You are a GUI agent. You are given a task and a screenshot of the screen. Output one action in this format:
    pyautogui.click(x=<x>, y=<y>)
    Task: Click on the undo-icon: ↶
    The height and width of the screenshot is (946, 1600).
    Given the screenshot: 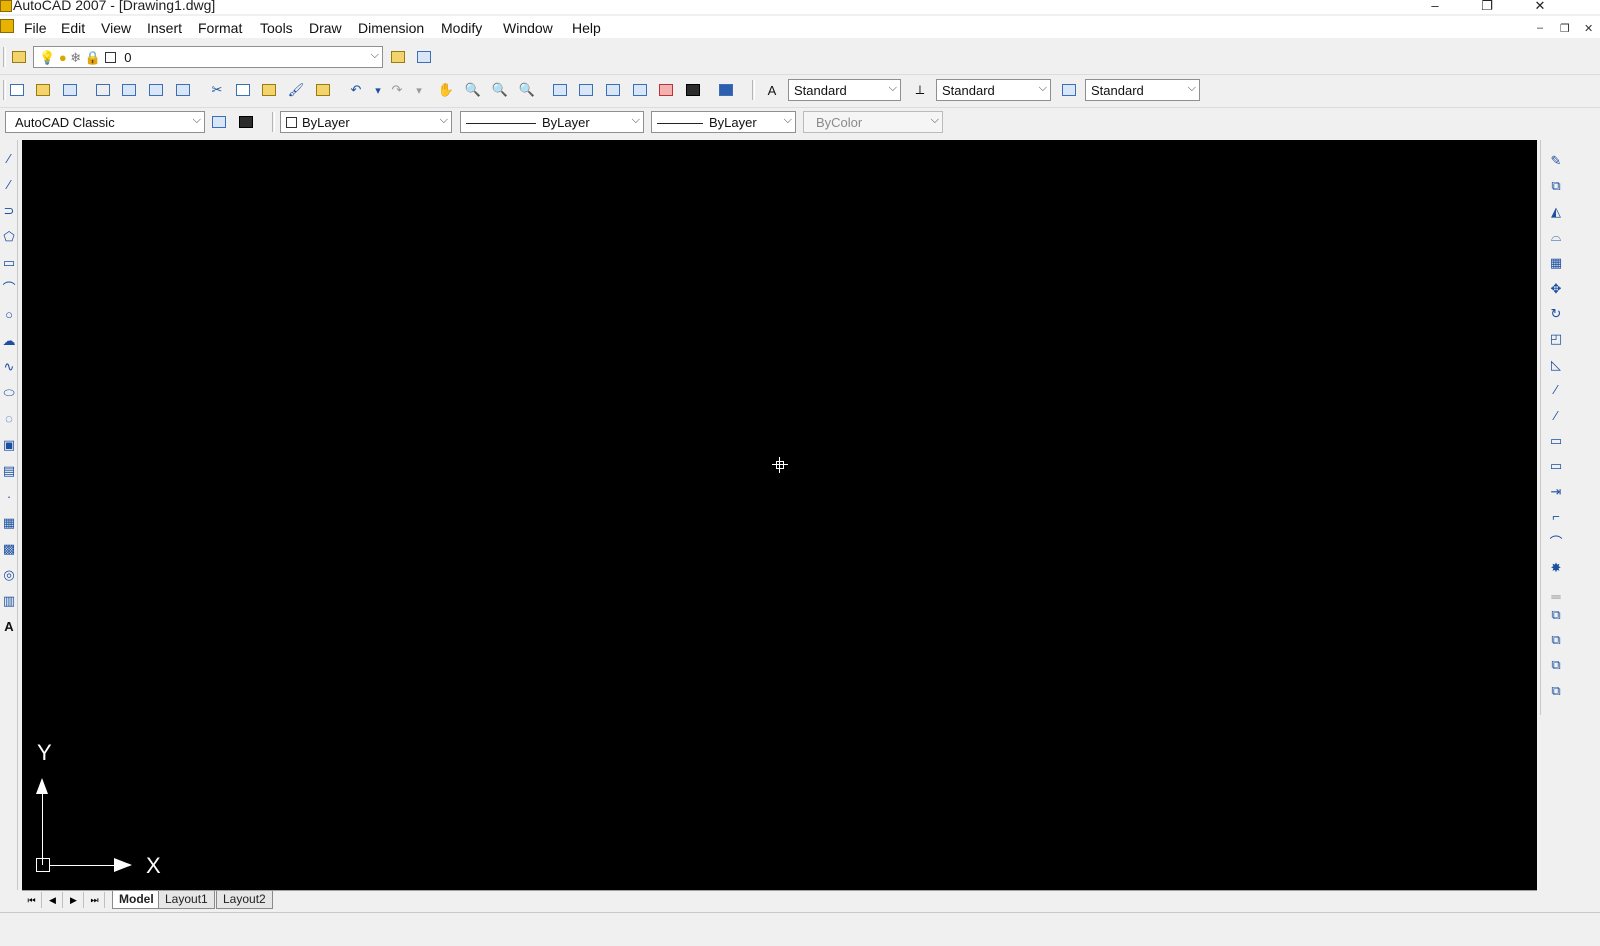 What is the action you would take?
    pyautogui.click(x=356, y=90)
    